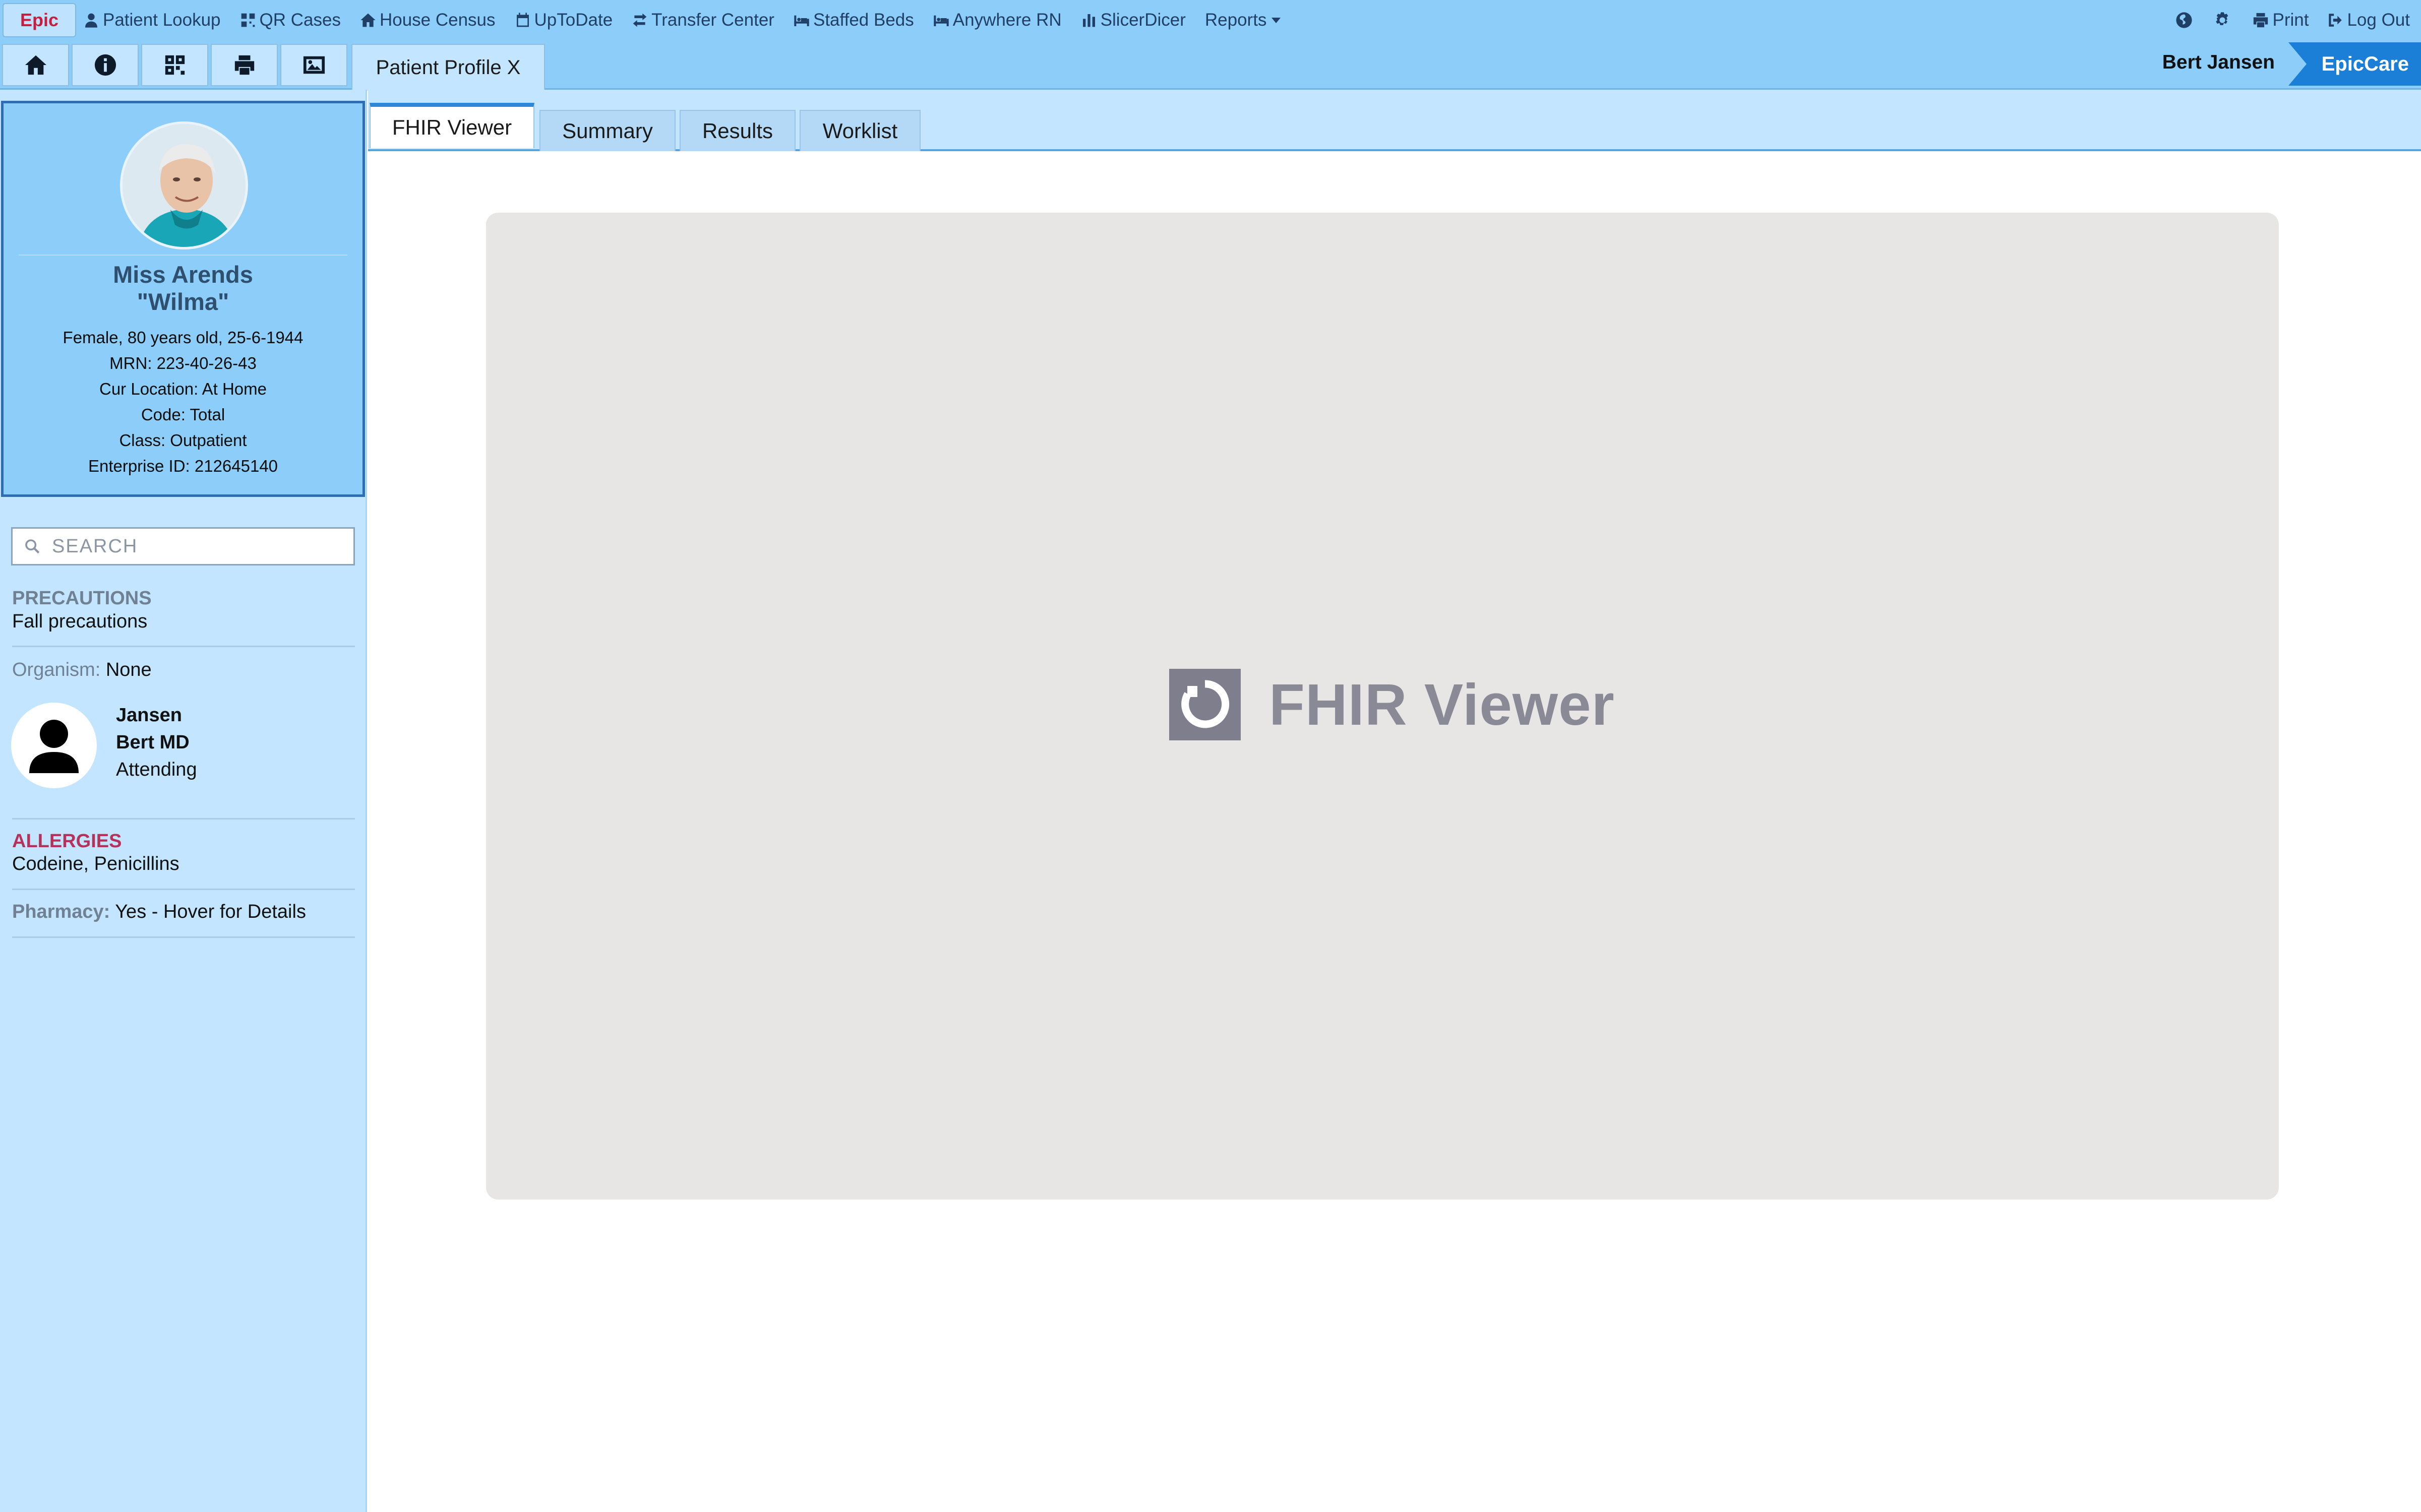 Image resolution: width=2421 pixels, height=1512 pixels. I want to click on sidebar-search, so click(183, 546).